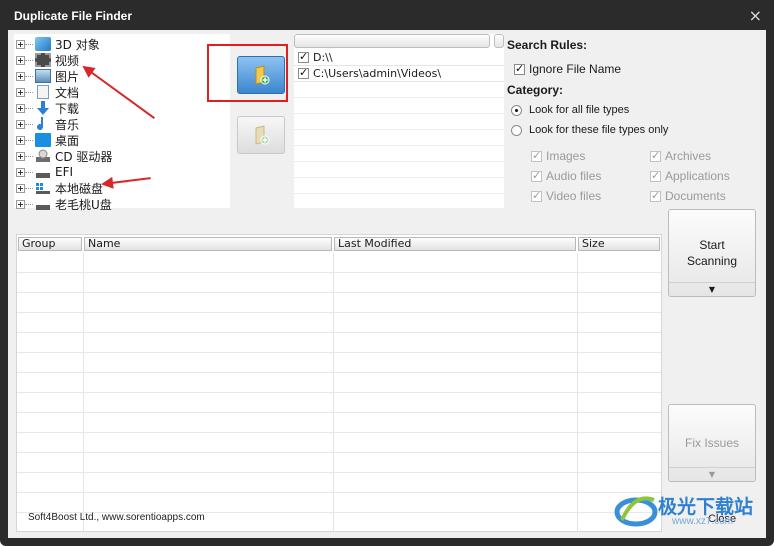 Image resolution: width=774 pixels, height=546 pixels. What do you see at coordinates (547, 45) in the screenshot?
I see `search-rules-title: Search Rules:` at bounding box center [547, 45].